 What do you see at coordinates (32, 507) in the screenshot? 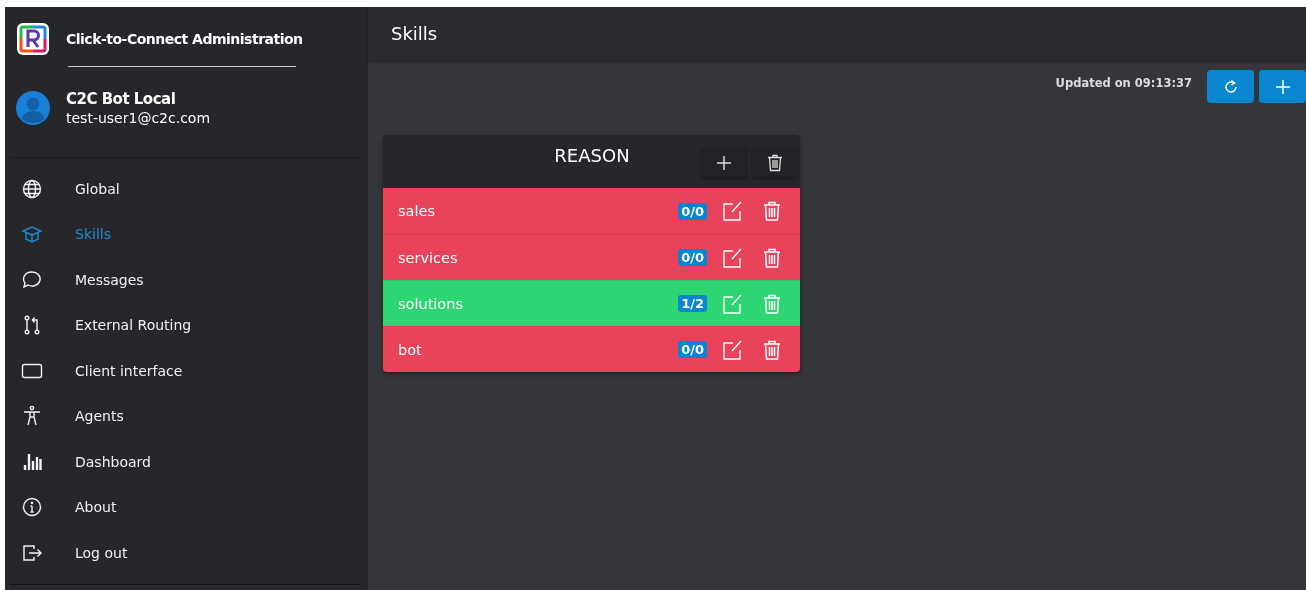
I see `info-icon` at bounding box center [32, 507].